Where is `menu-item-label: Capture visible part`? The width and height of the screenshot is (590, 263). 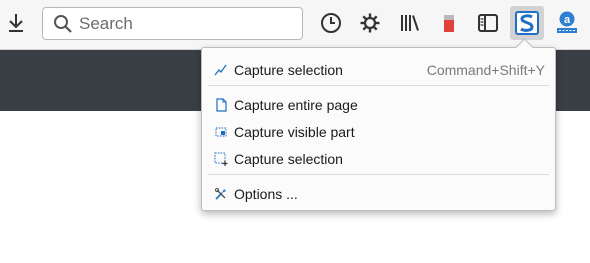 menu-item-label: Capture visible part is located at coordinates (294, 132).